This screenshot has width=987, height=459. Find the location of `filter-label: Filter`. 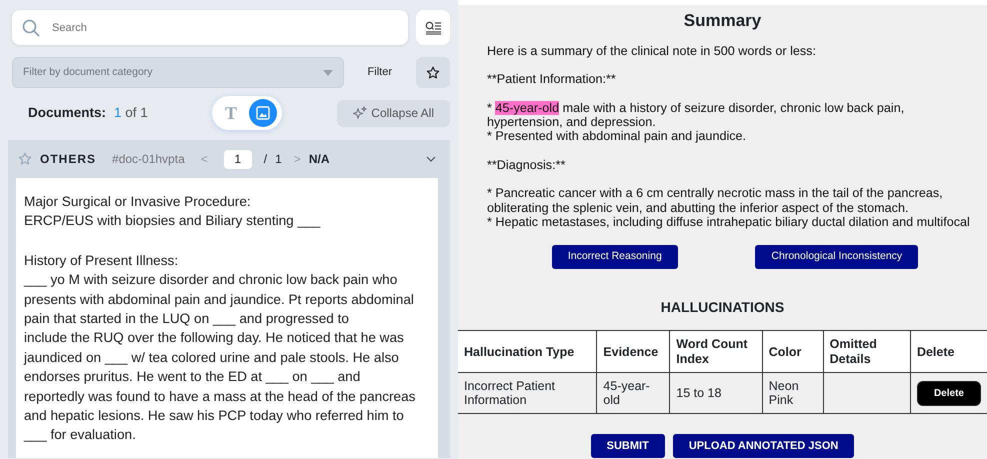

filter-label: Filter is located at coordinates (379, 72).